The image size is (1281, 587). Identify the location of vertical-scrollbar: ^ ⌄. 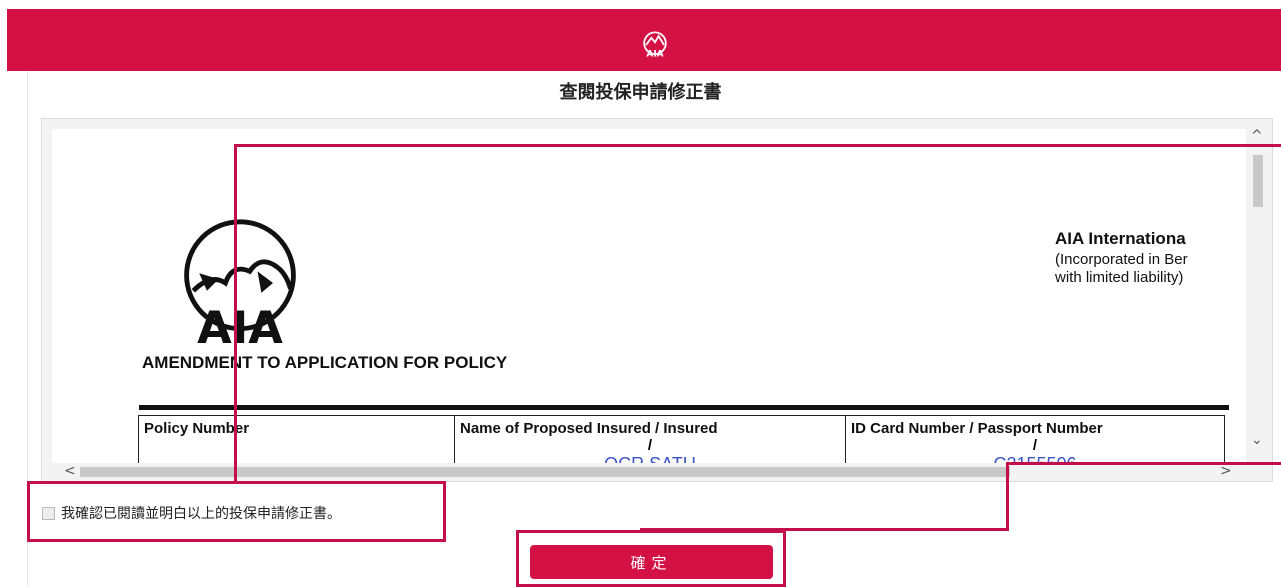
(1257, 288).